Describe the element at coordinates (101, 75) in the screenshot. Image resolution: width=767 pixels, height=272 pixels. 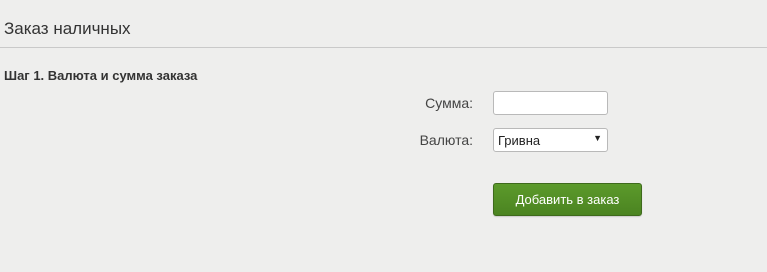
I see `step-title: Шаг 1. Валюта и сумма заказа` at that location.